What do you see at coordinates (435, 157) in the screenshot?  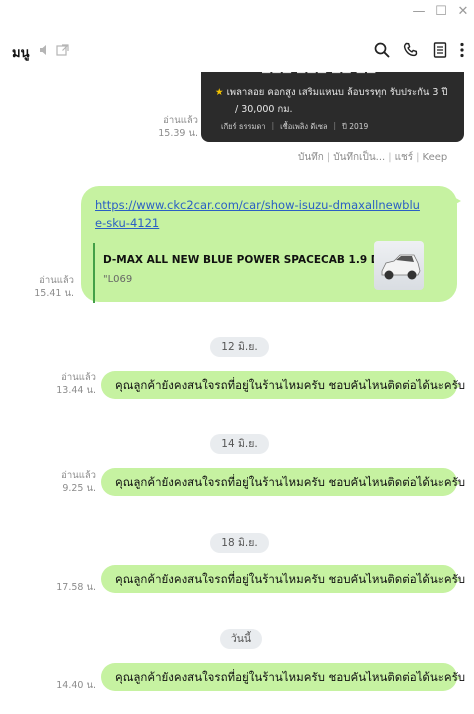 I see `keep-button: Keep` at bounding box center [435, 157].